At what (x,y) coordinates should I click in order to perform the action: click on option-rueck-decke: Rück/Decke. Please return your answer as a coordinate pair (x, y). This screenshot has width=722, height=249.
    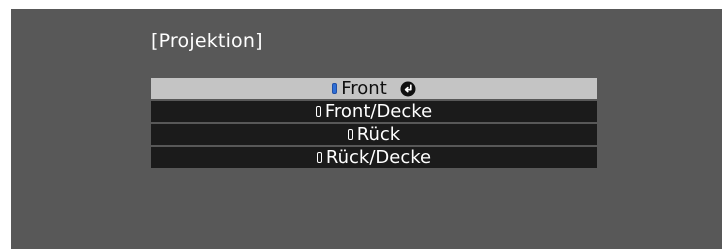
    Looking at the image, I should click on (374, 157).